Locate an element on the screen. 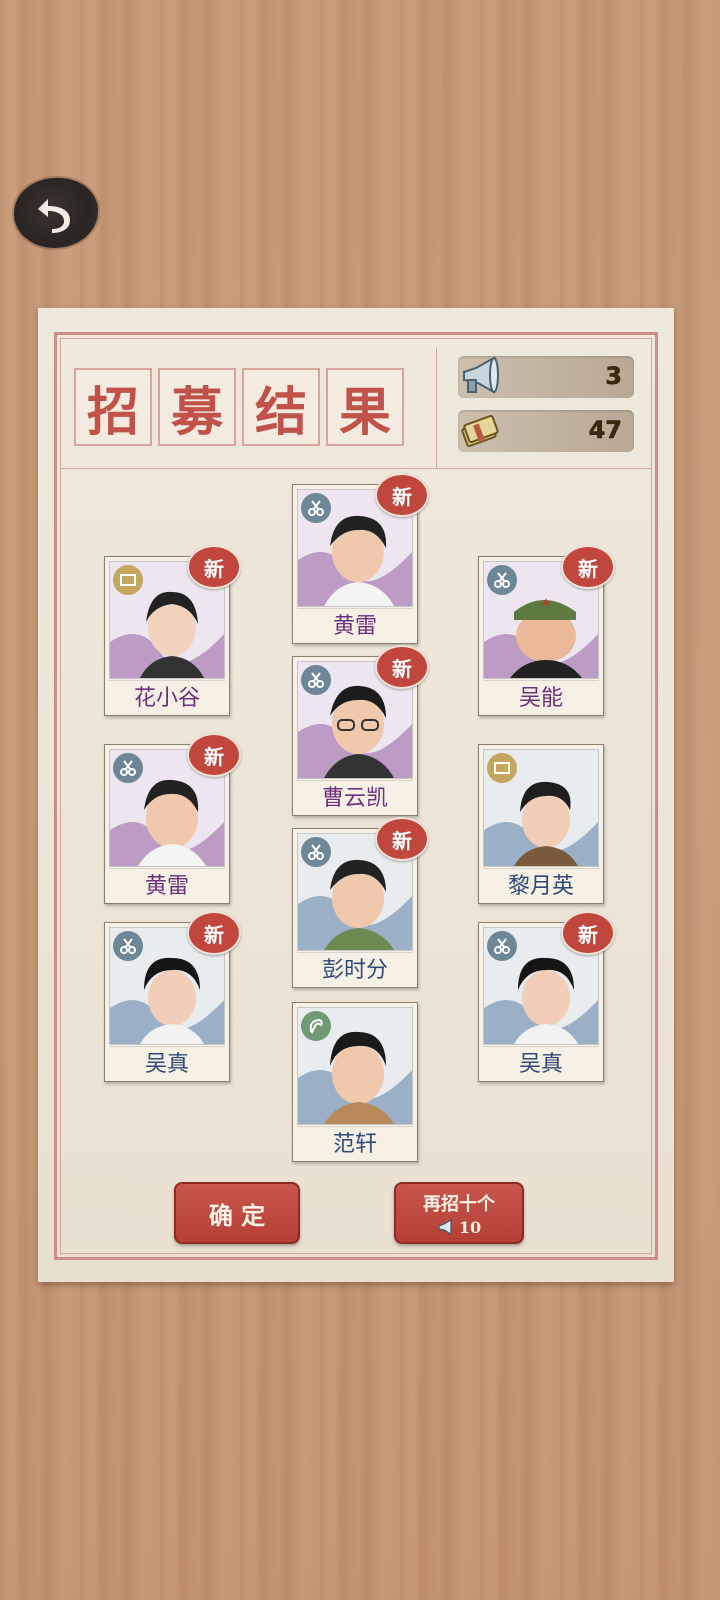  recruit-cost-value: 10 is located at coordinates (470, 1227).